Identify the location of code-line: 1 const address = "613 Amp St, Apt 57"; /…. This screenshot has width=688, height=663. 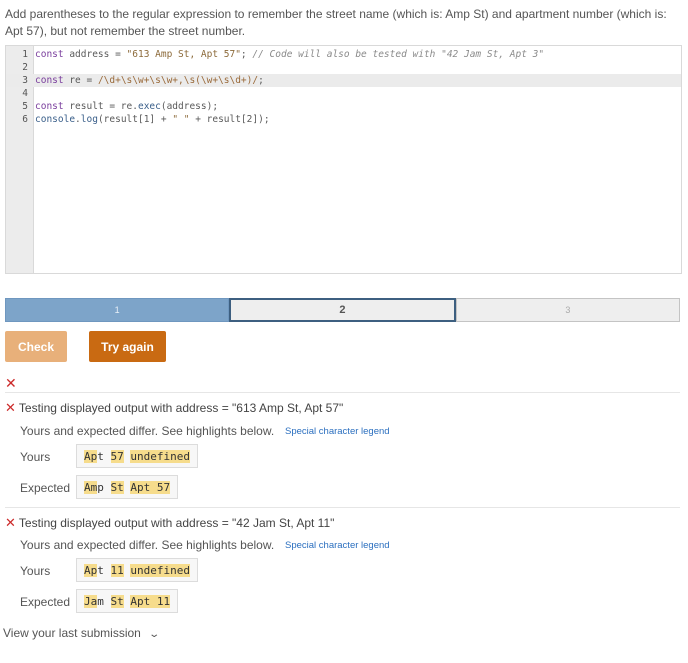
(343, 54).